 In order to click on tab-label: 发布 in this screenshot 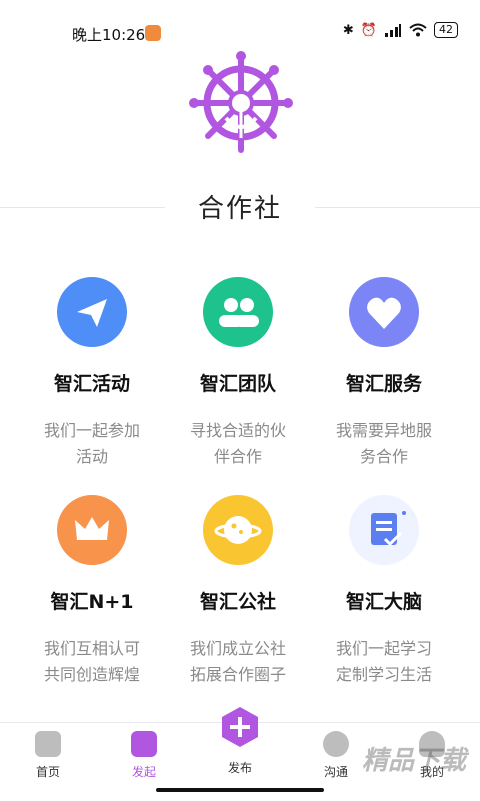, I will do `click(239, 768)`.